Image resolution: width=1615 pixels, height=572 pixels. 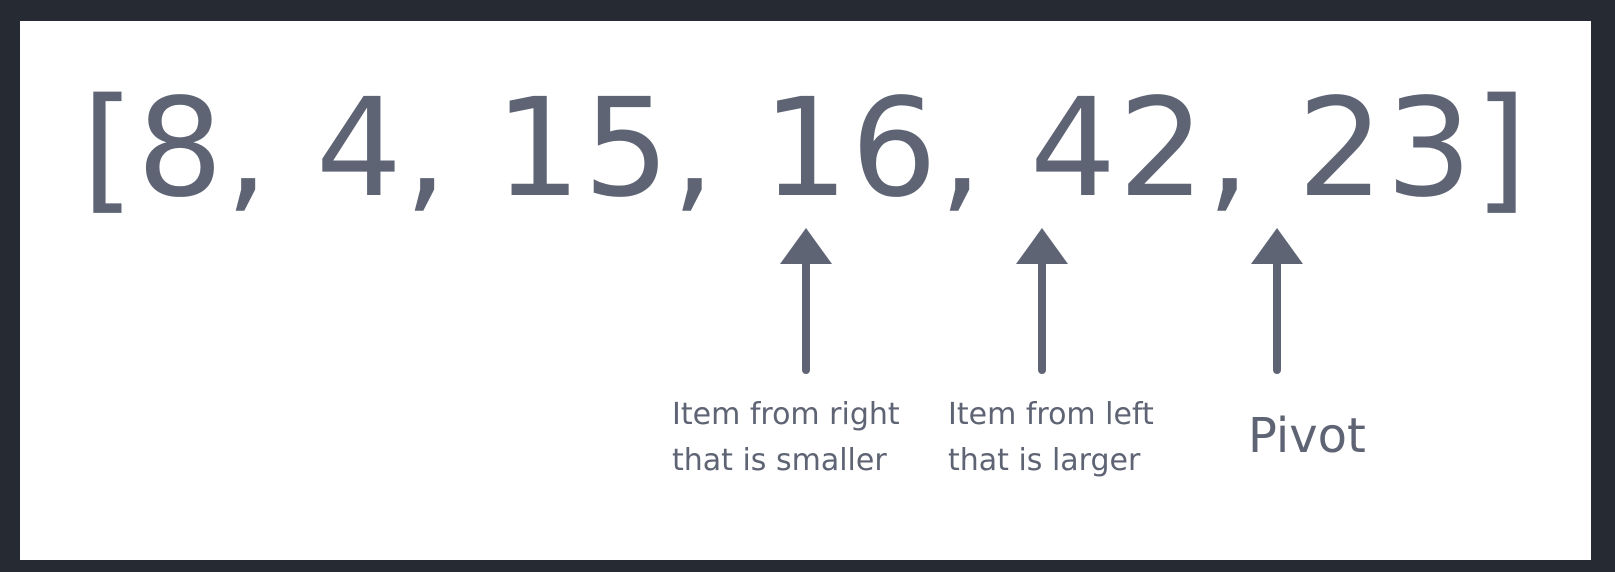 What do you see at coordinates (1051, 438) in the screenshot?
I see `label-larger-item: Item from left that is larger` at bounding box center [1051, 438].